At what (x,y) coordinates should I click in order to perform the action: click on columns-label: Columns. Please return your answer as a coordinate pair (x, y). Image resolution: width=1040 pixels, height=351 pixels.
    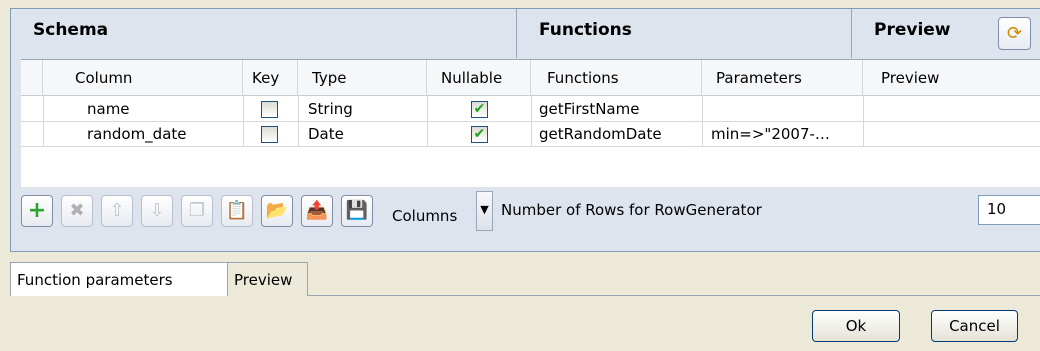
    Looking at the image, I should click on (425, 216).